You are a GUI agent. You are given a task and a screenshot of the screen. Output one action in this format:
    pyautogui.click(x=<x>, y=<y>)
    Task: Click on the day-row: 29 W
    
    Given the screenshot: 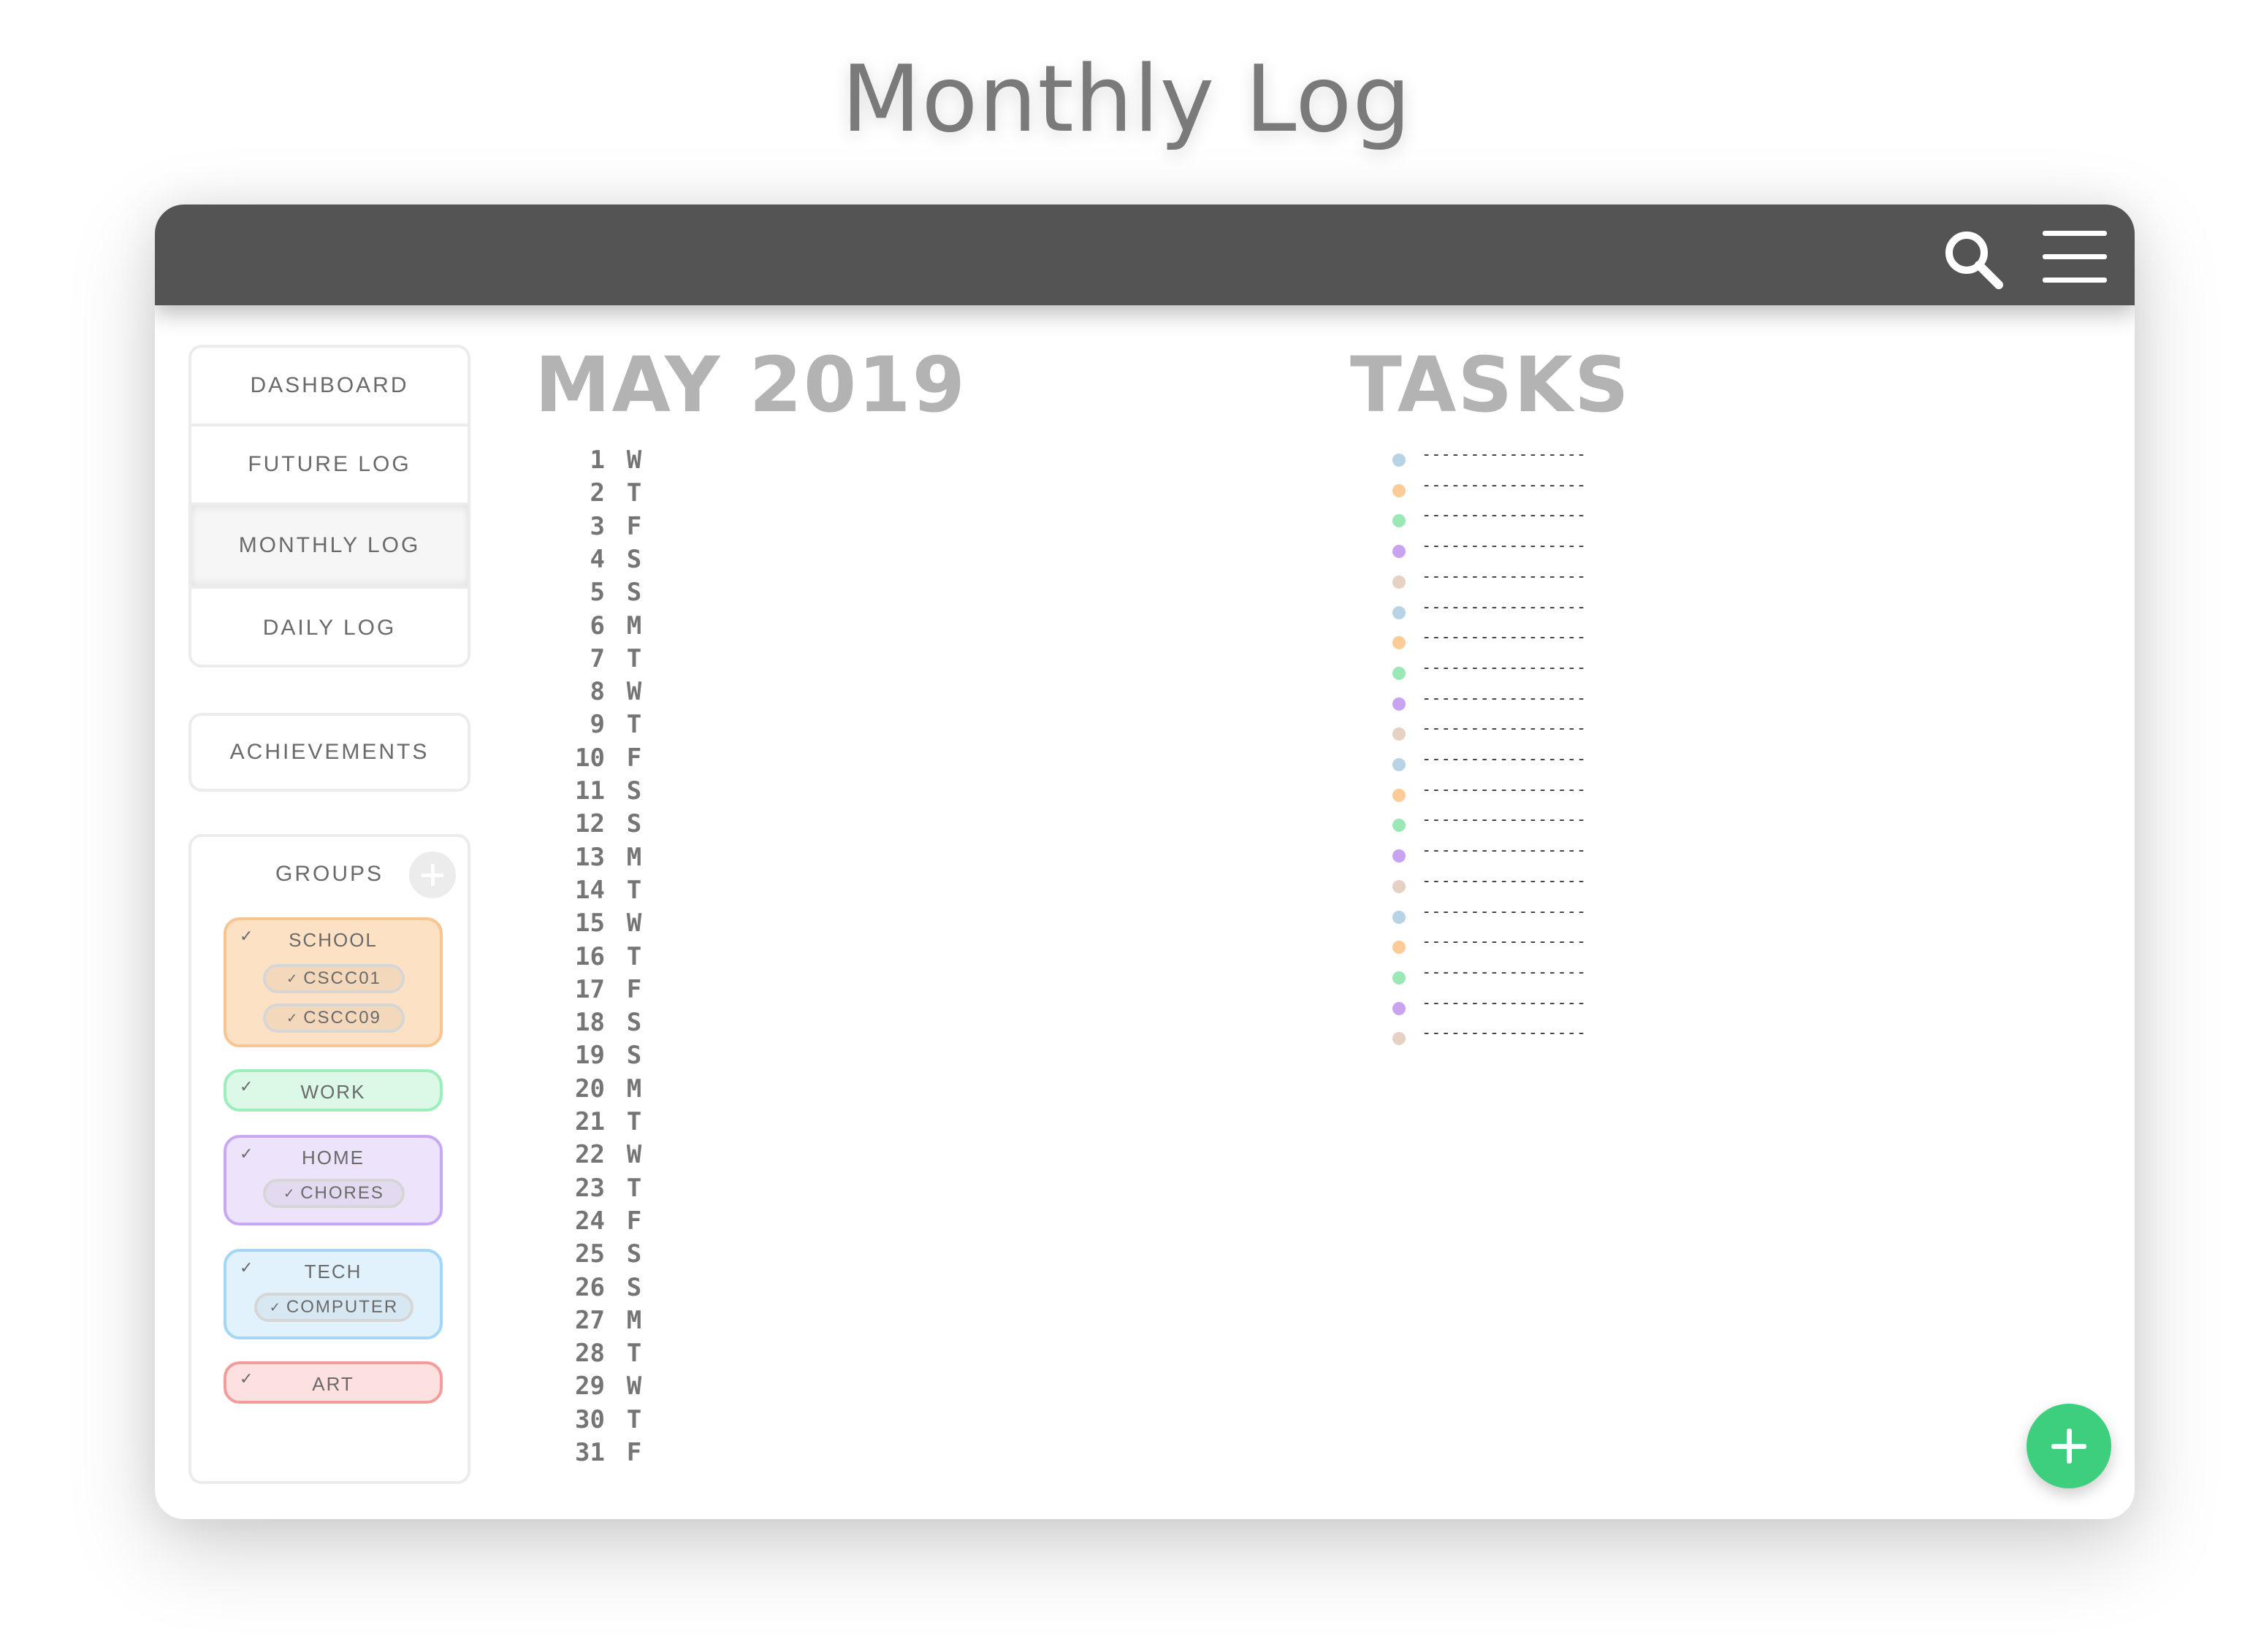 What is the action you would take?
    pyautogui.click(x=622, y=1388)
    